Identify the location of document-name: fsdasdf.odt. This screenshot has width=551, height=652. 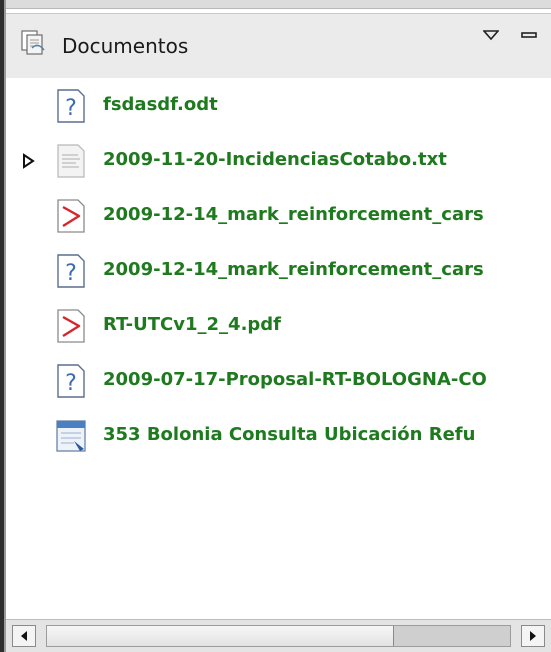
(160, 104).